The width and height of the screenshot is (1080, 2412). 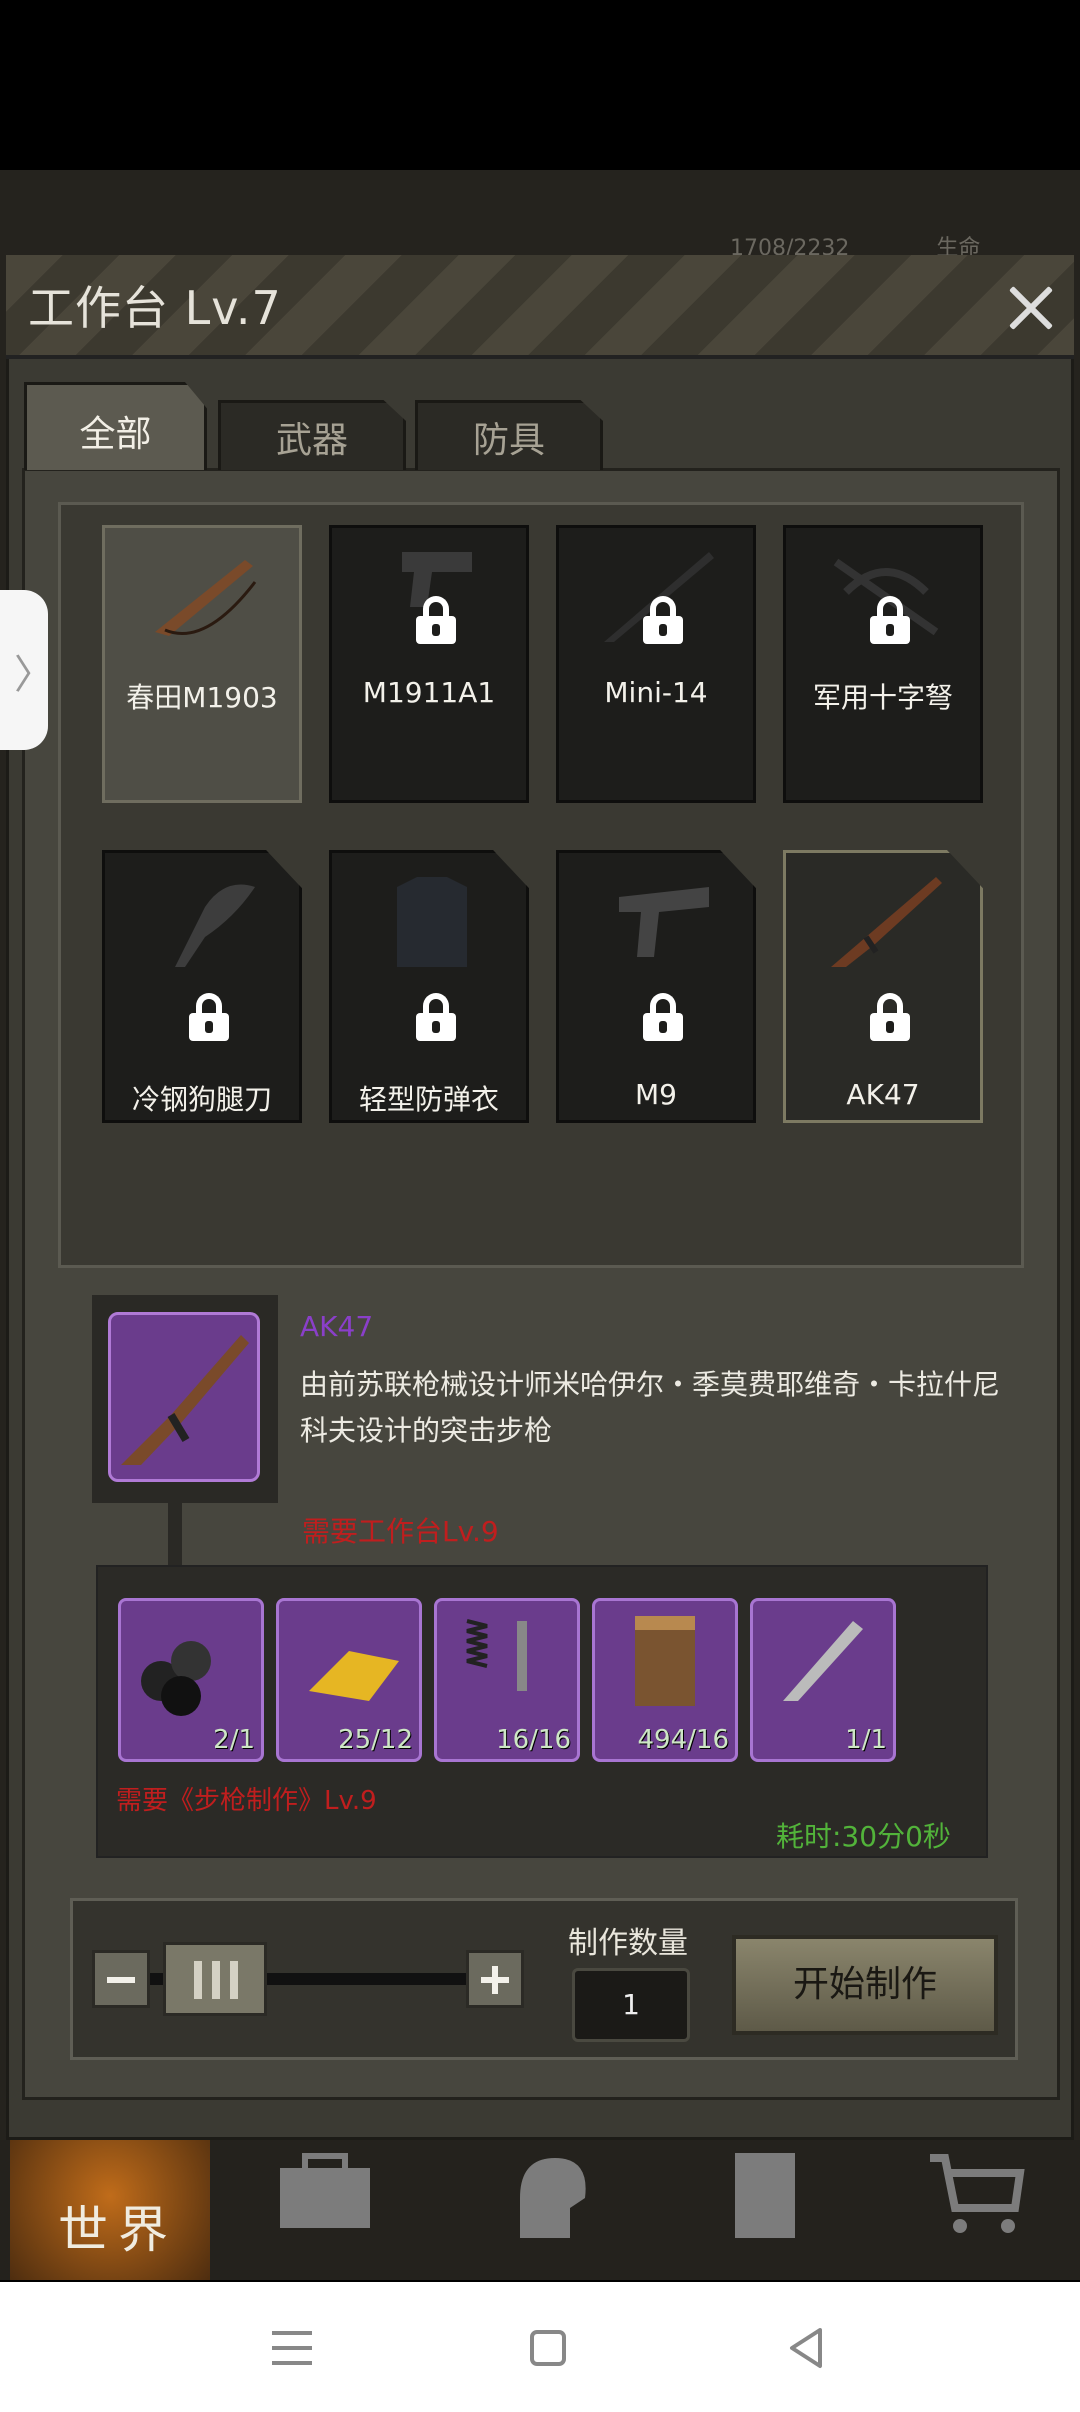 I want to click on material-slot: 25/12, so click(x=349, y=1680).